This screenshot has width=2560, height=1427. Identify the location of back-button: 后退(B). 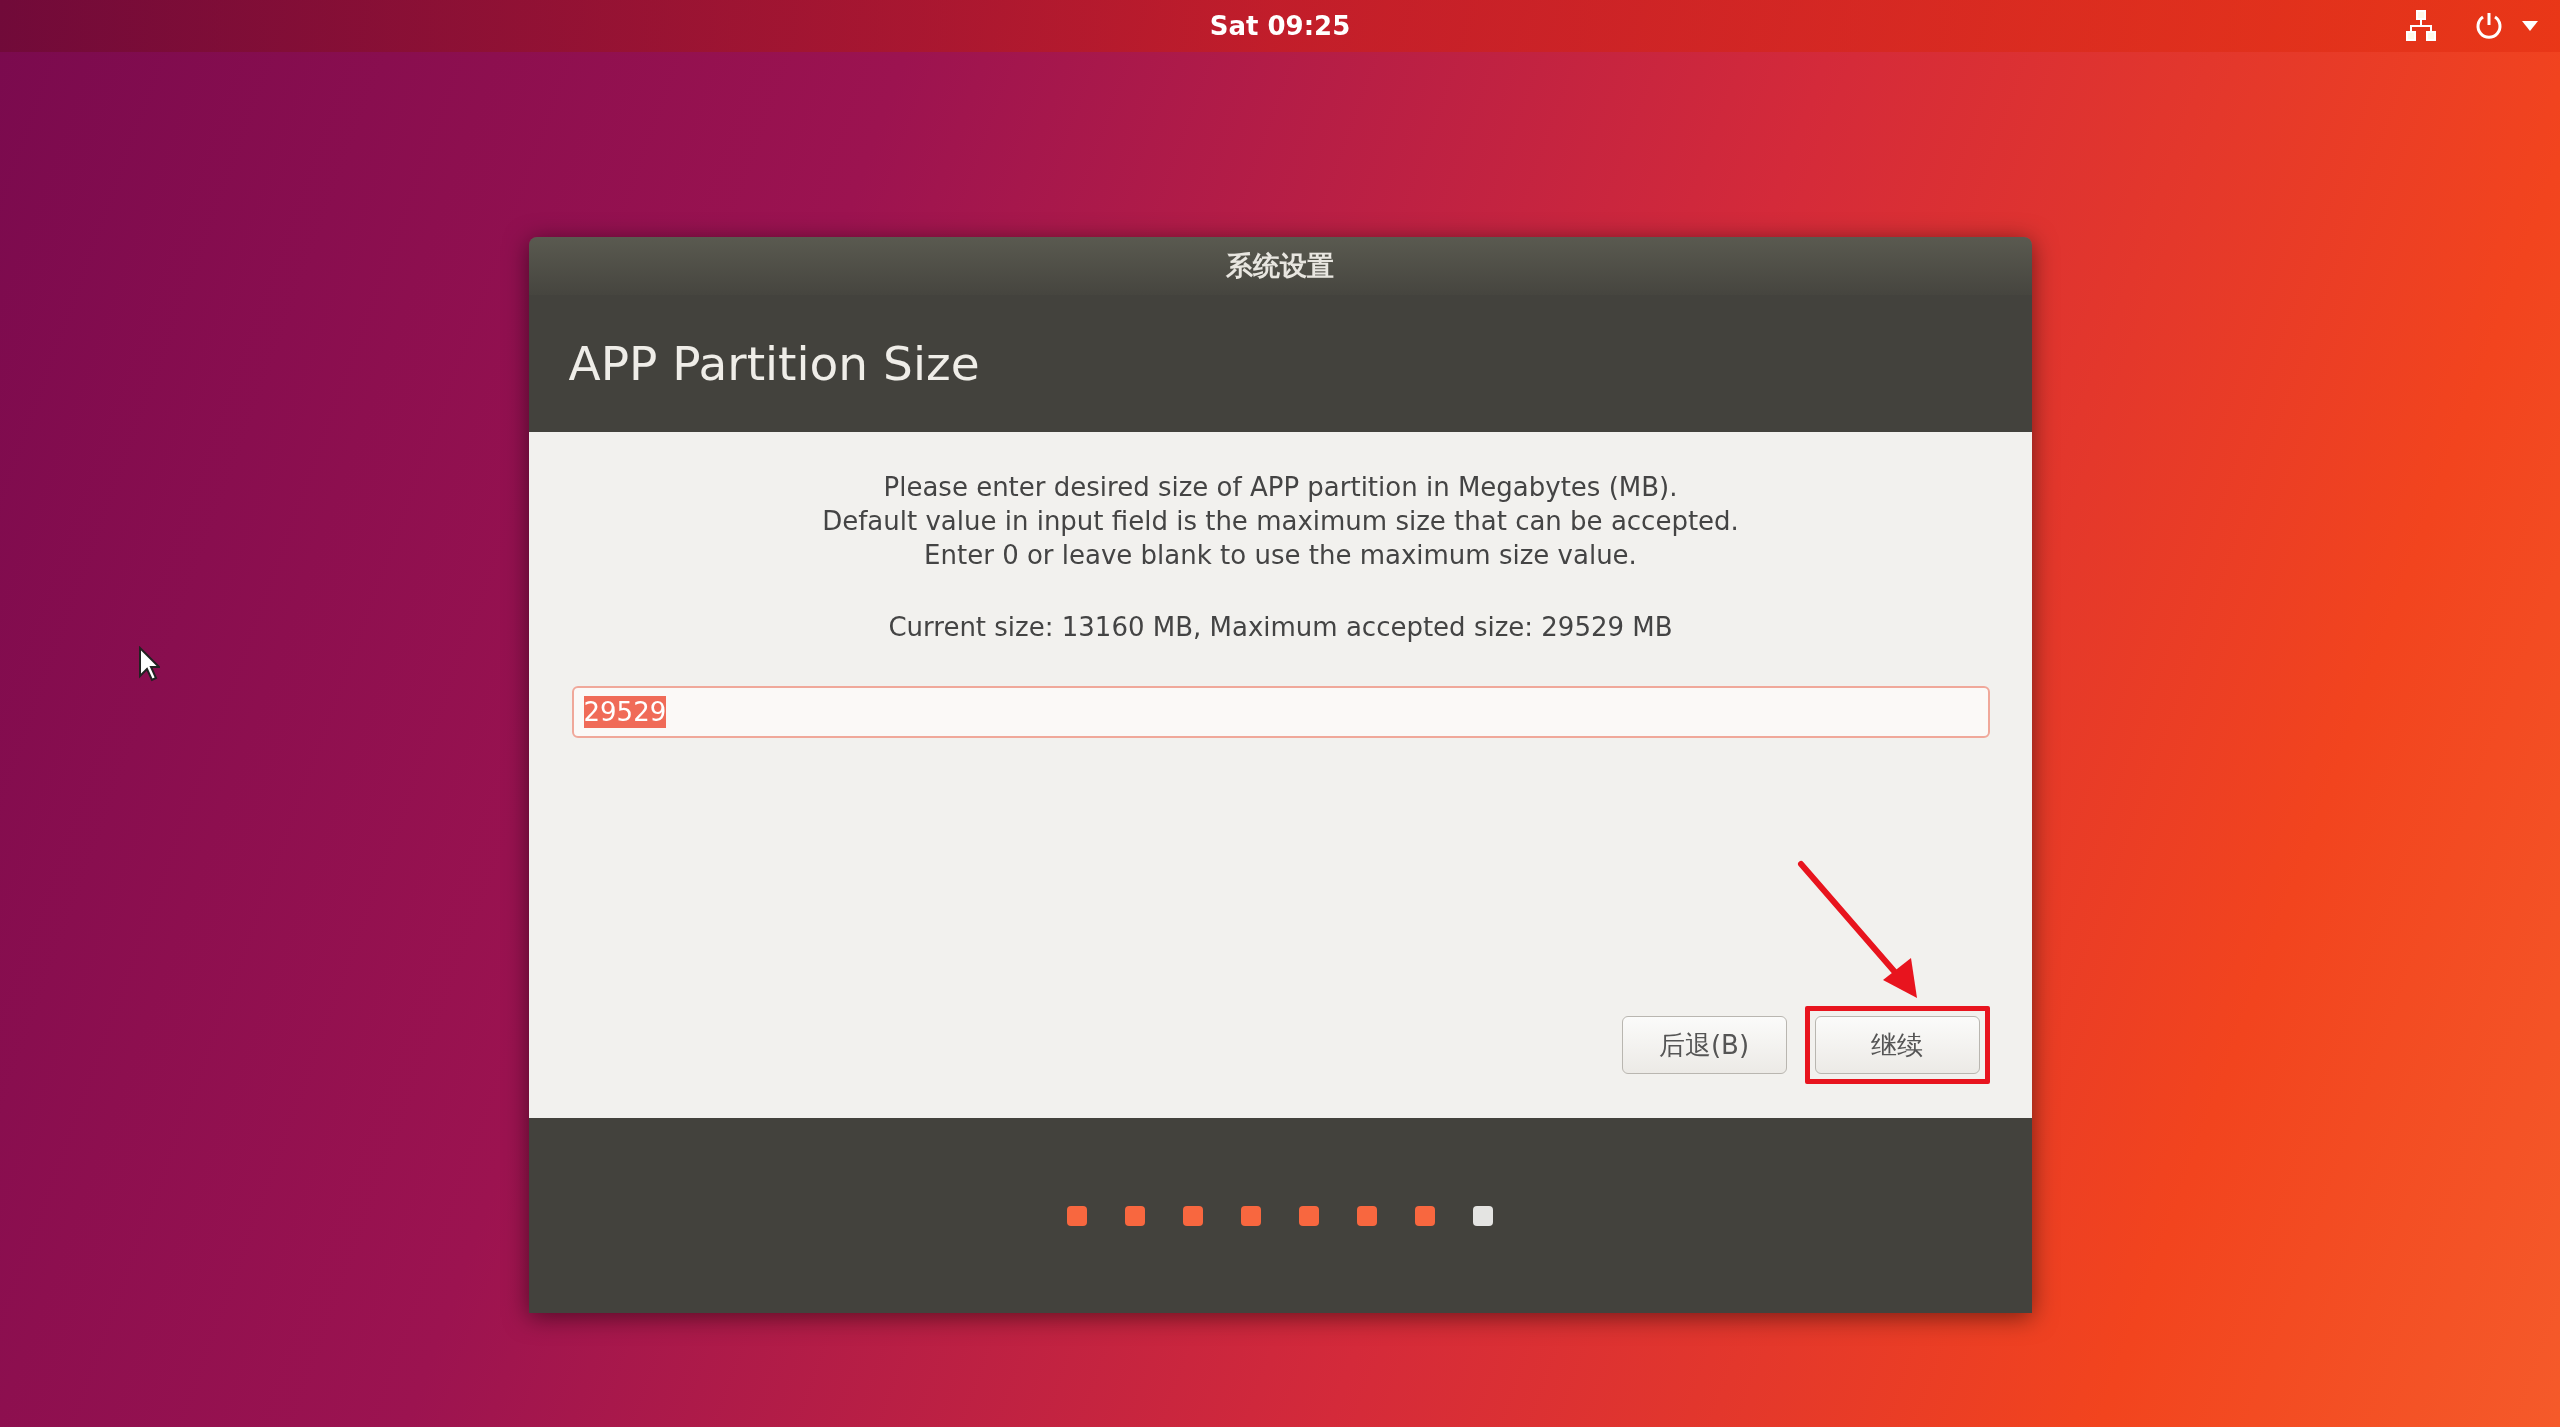
(1704, 1045).